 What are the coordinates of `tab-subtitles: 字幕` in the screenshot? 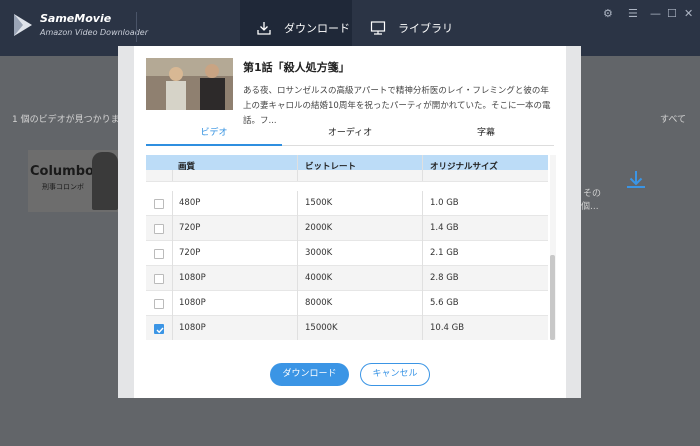 It's located at (486, 134).